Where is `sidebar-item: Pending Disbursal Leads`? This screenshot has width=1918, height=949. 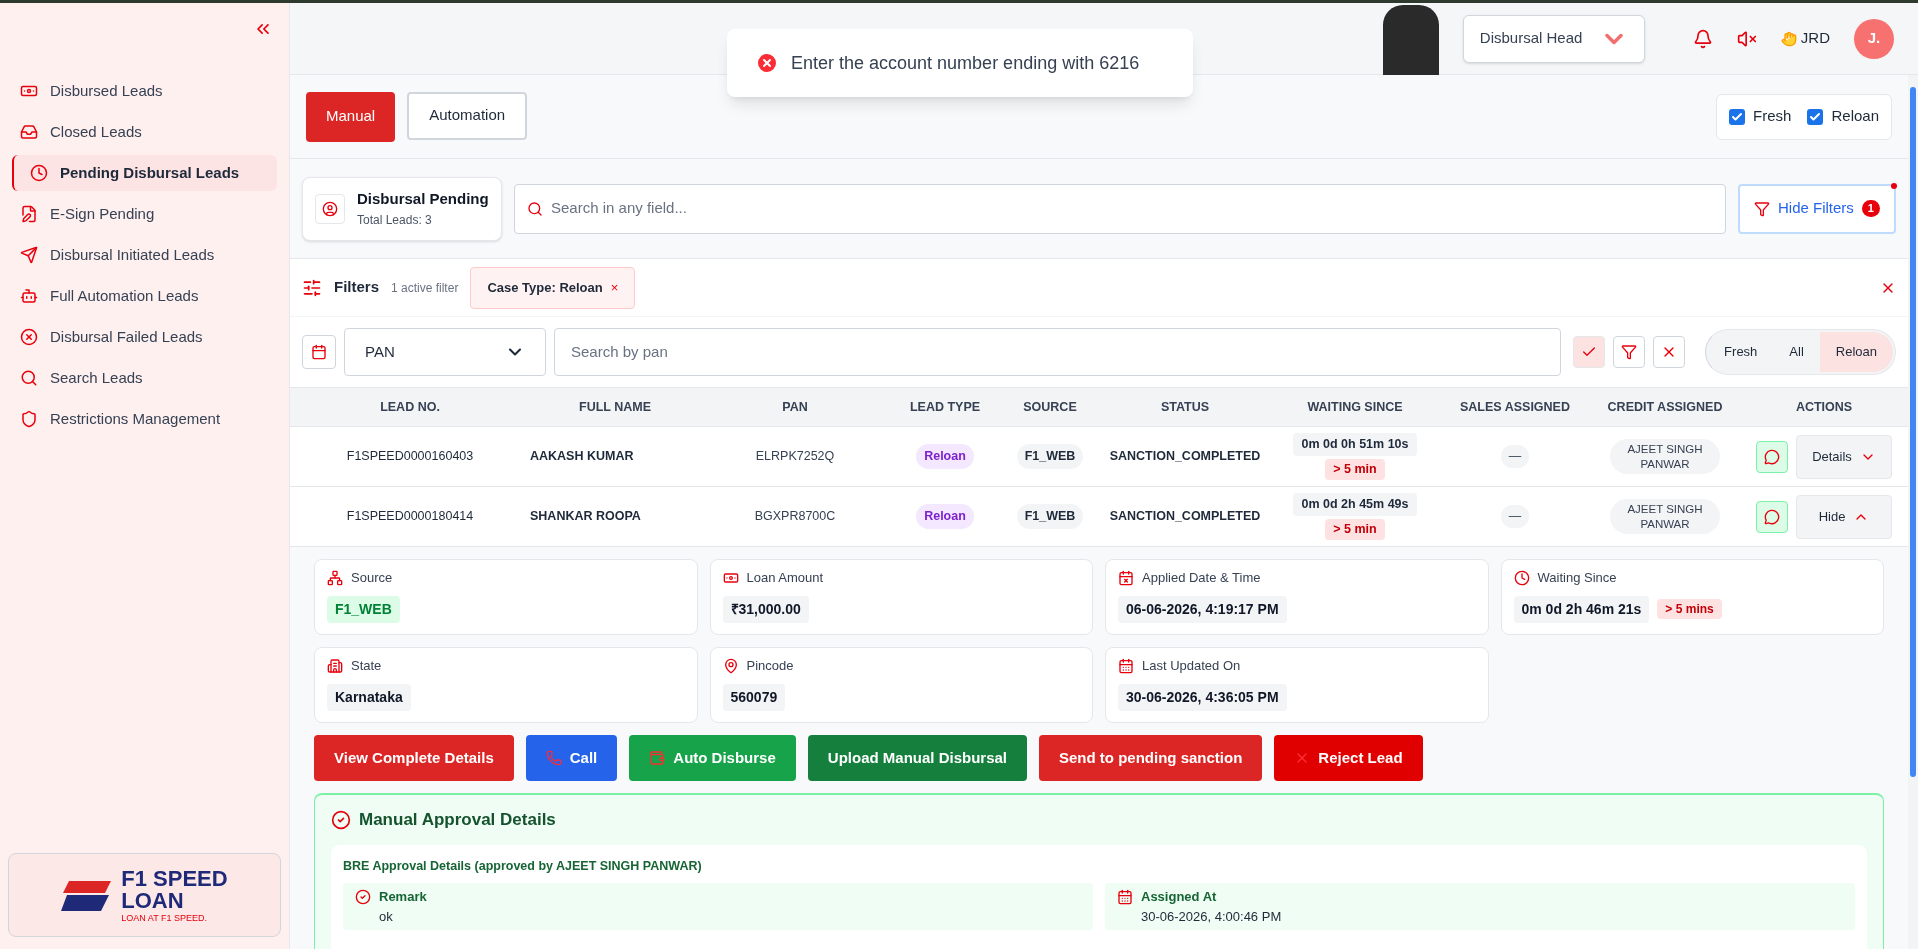 sidebar-item: Pending Disbursal Leads is located at coordinates (144, 173).